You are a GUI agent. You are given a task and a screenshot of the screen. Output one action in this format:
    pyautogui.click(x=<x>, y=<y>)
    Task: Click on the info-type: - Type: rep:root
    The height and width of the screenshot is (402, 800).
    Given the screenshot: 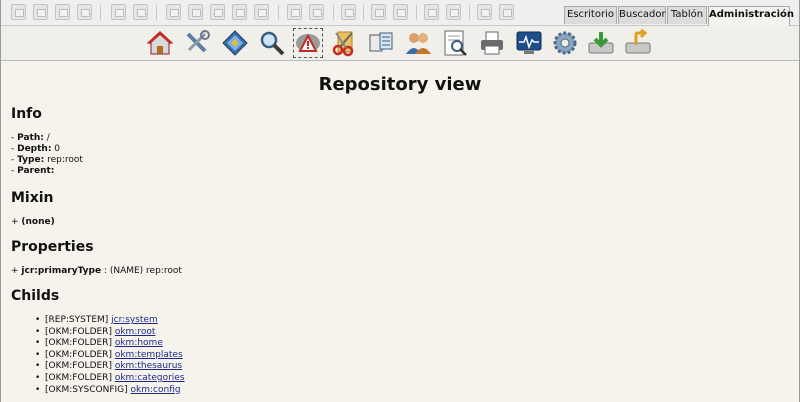 What is the action you would take?
    pyautogui.click(x=47, y=160)
    